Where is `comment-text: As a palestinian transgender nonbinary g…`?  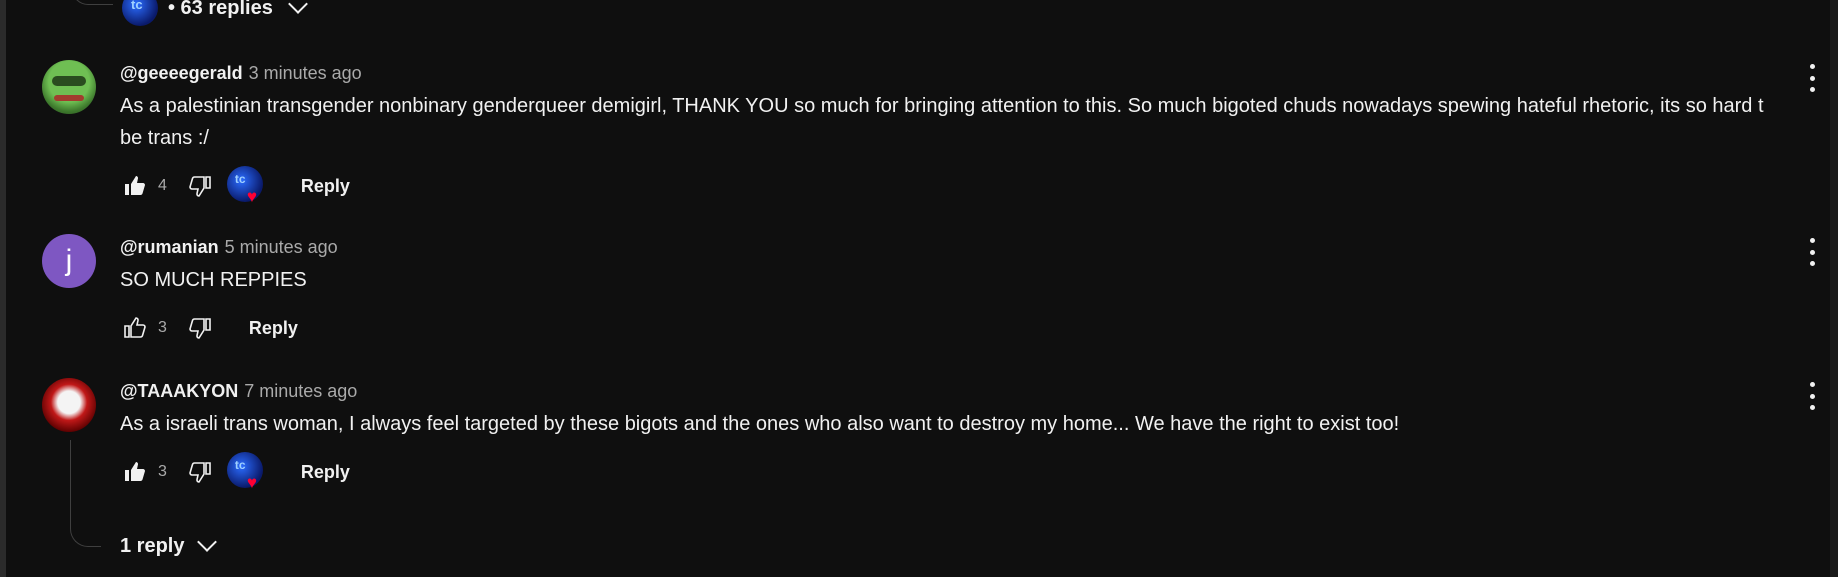
comment-text: As a palestinian transgender nonbinary g… is located at coordinates (970, 122).